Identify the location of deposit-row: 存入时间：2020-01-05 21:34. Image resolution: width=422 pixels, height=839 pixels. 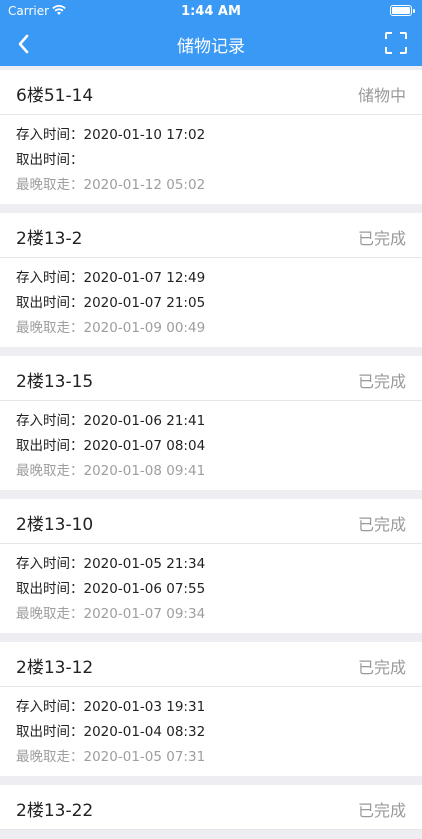
(211, 564).